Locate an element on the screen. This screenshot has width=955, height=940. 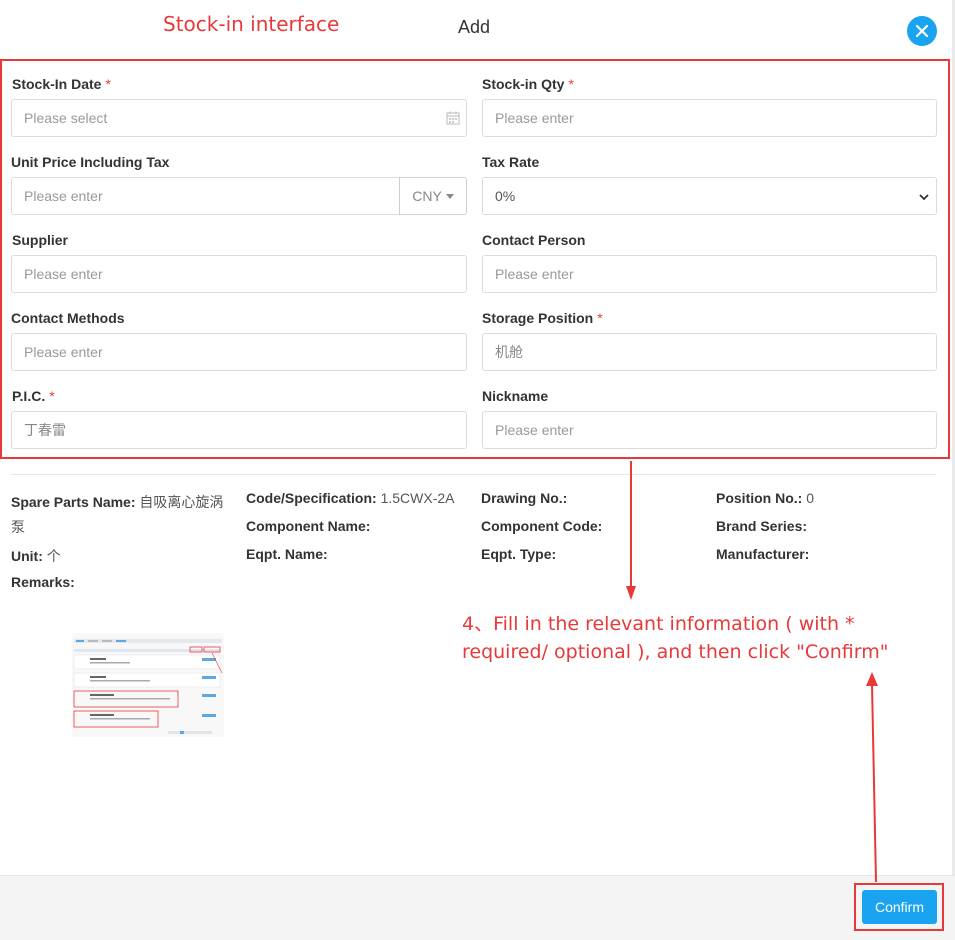
contact-person-label: Contact Person is located at coordinates (534, 240).